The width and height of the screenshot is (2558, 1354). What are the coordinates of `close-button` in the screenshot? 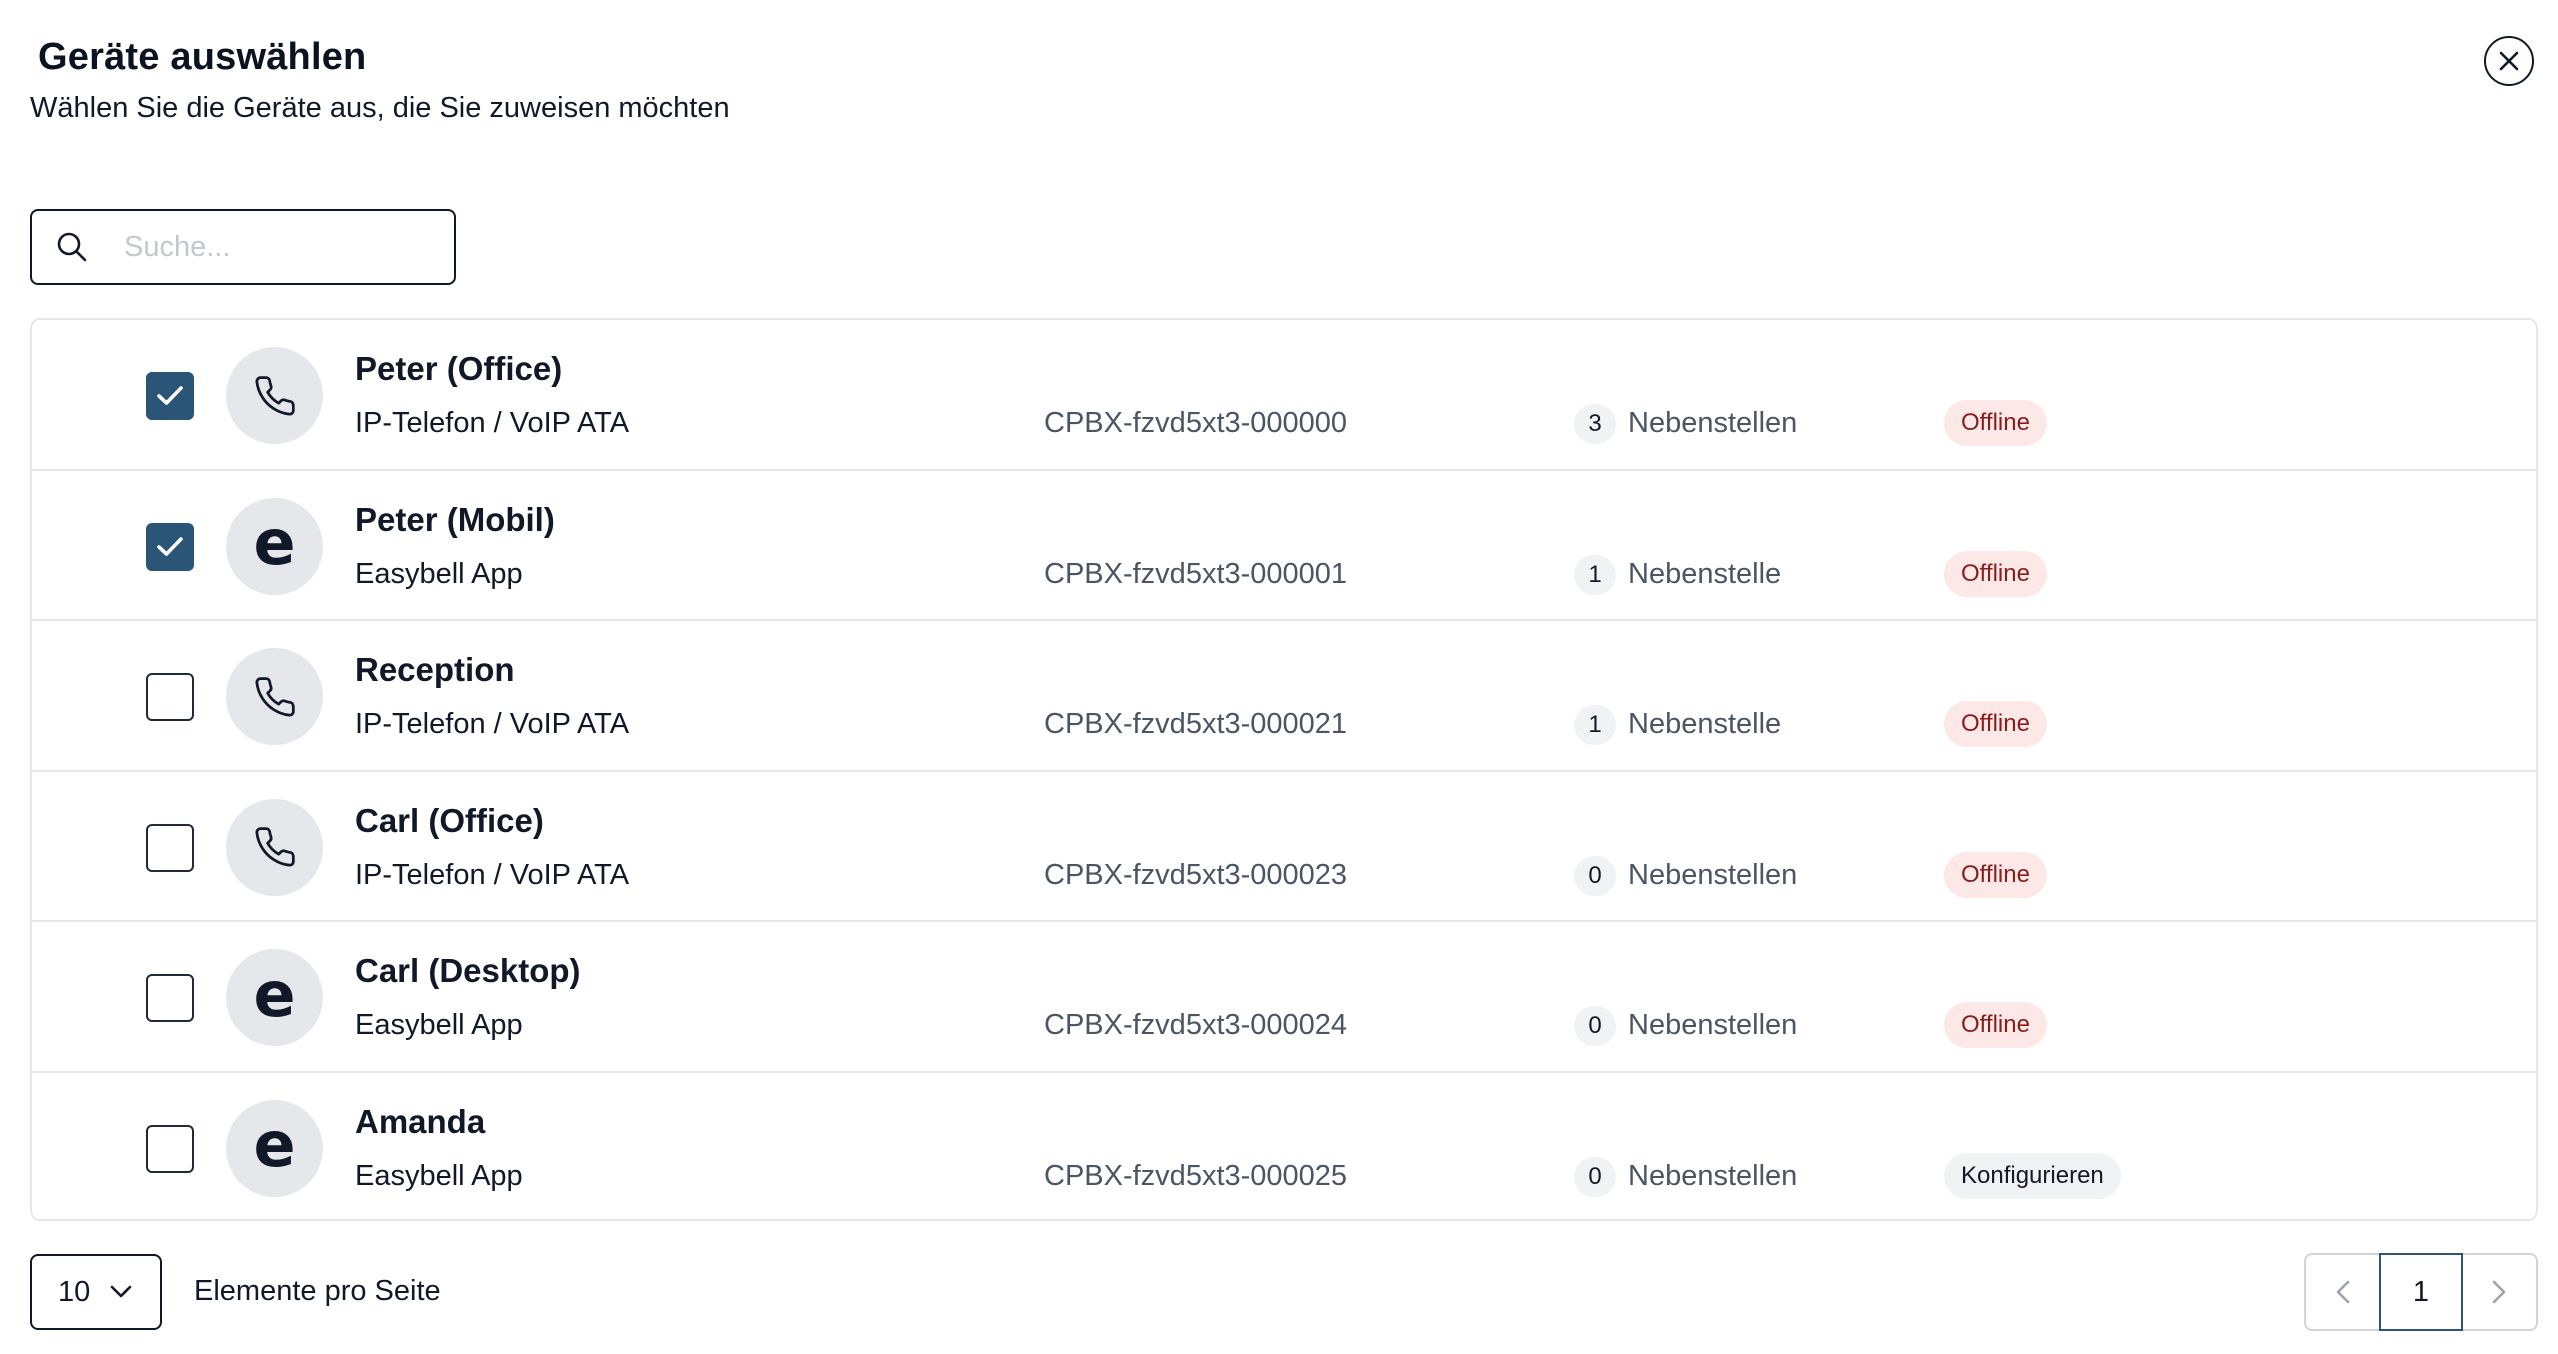 It's located at (2509, 61).